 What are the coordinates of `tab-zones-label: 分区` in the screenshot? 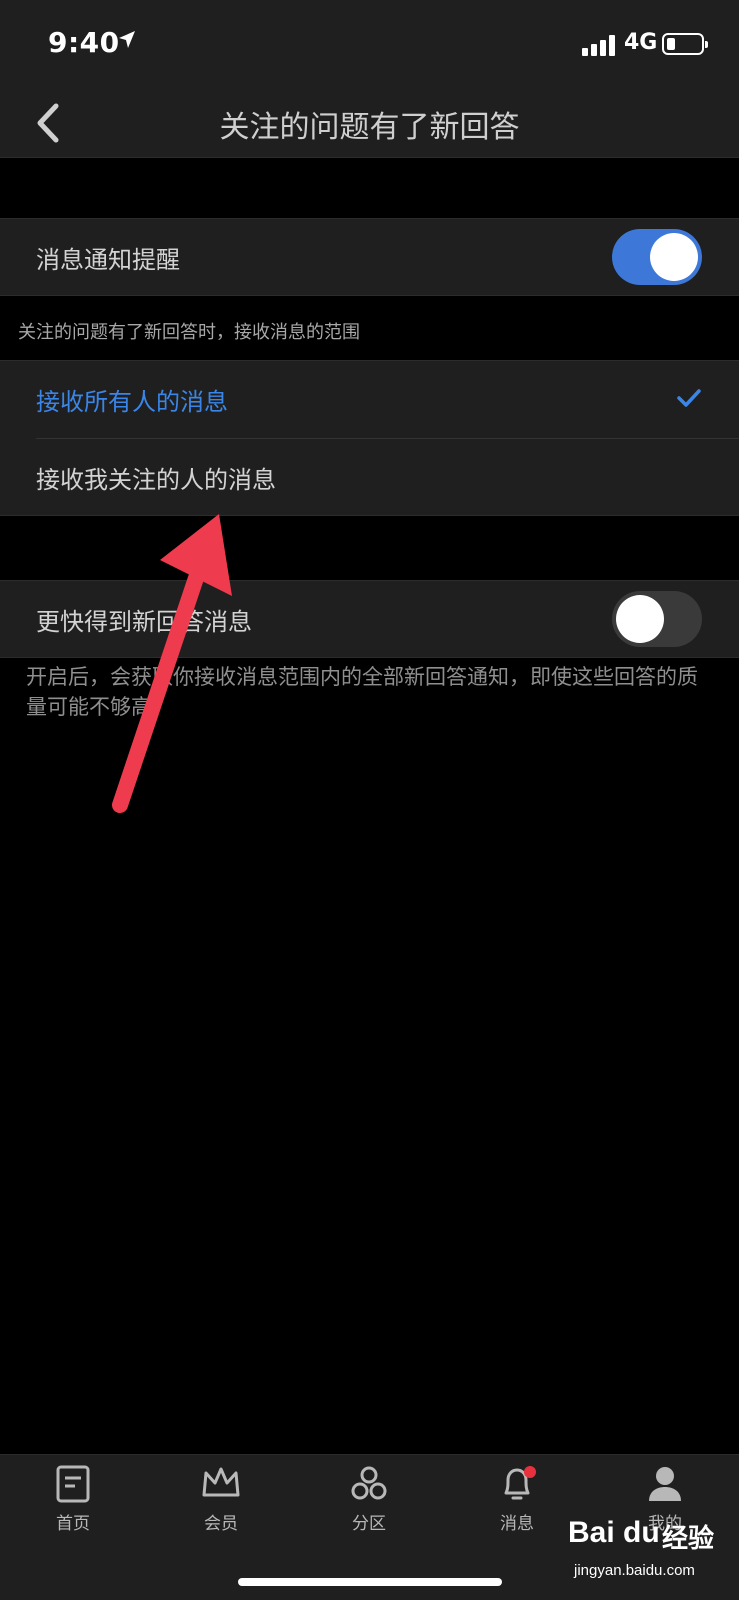 It's located at (369, 1524).